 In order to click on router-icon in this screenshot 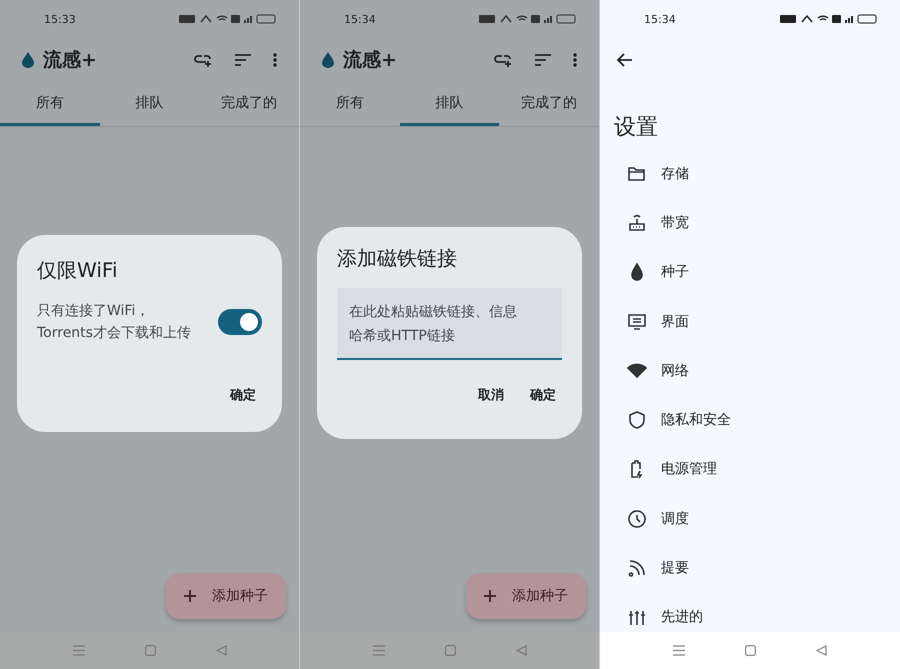, I will do `click(637, 222)`.